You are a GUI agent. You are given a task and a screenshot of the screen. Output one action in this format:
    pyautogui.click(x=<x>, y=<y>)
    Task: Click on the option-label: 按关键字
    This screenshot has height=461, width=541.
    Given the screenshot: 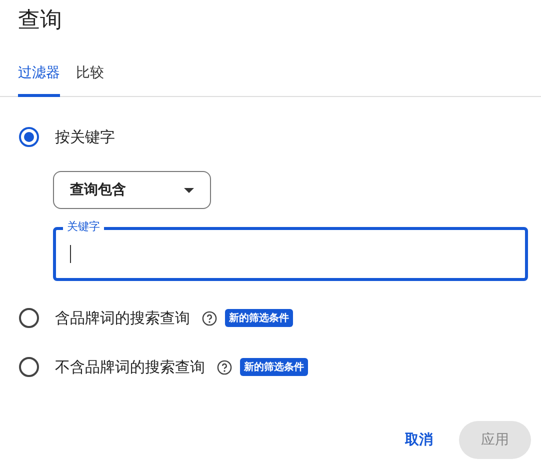 What is the action you would take?
    pyautogui.click(x=85, y=137)
    